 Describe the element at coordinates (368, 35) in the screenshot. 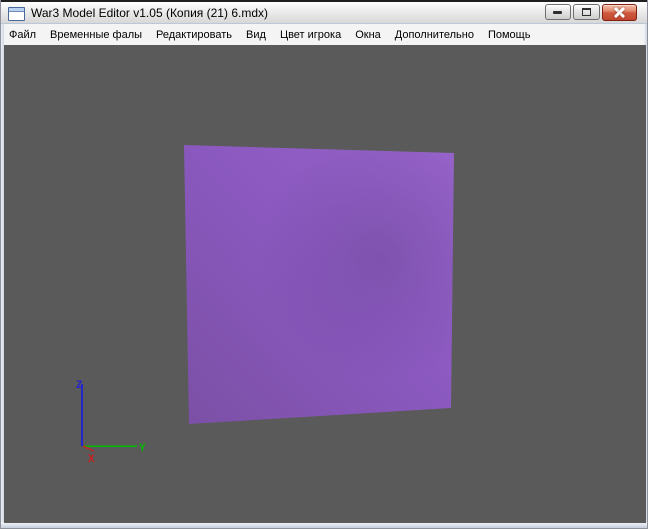

I see `menu-windows: Окна` at that location.